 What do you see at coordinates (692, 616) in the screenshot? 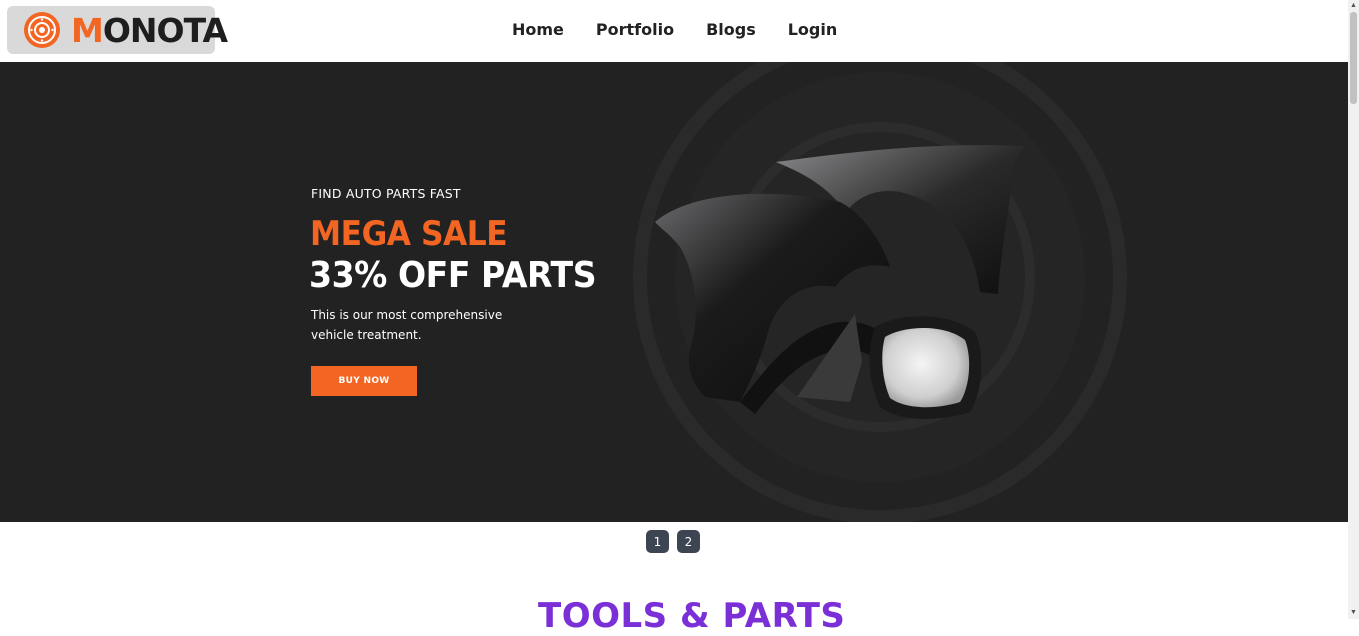
I see `section-title: TOOLS & PARTS` at bounding box center [692, 616].